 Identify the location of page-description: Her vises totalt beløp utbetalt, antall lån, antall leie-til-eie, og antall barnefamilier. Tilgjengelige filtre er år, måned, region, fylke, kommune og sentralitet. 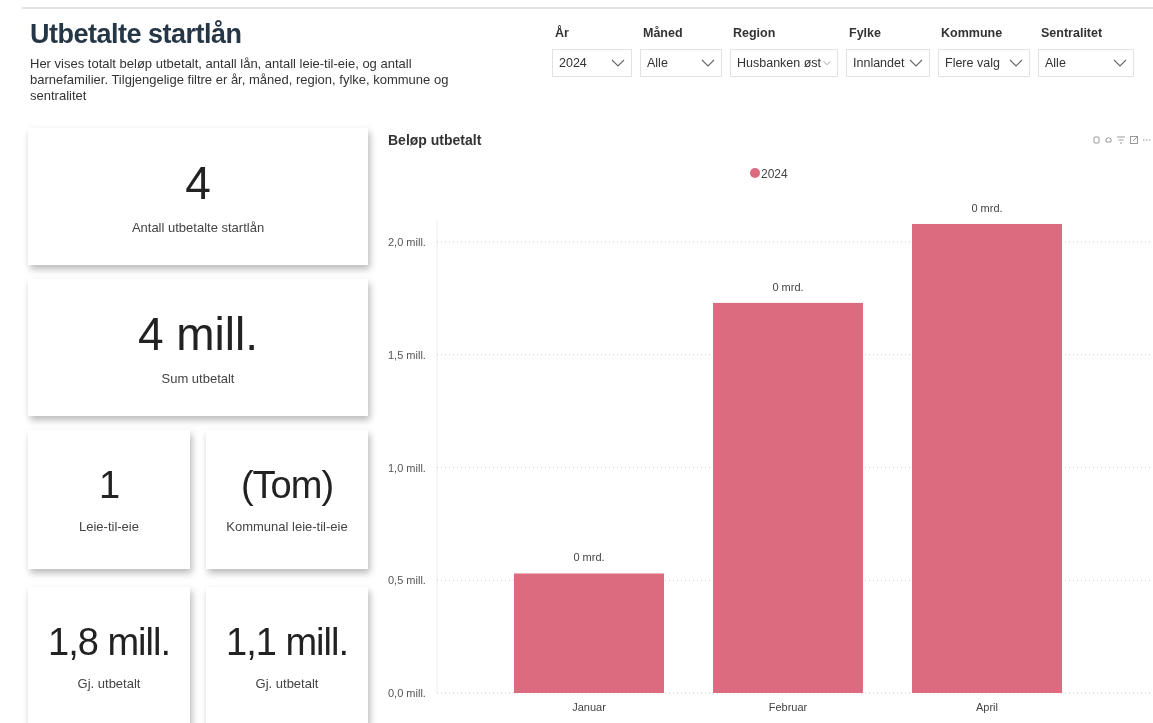
(240, 80).